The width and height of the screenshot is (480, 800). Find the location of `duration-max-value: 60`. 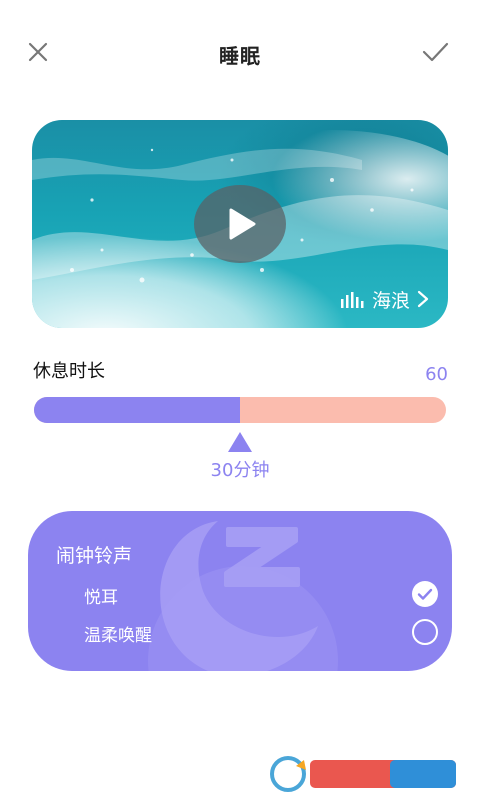

duration-max-value: 60 is located at coordinates (436, 374).